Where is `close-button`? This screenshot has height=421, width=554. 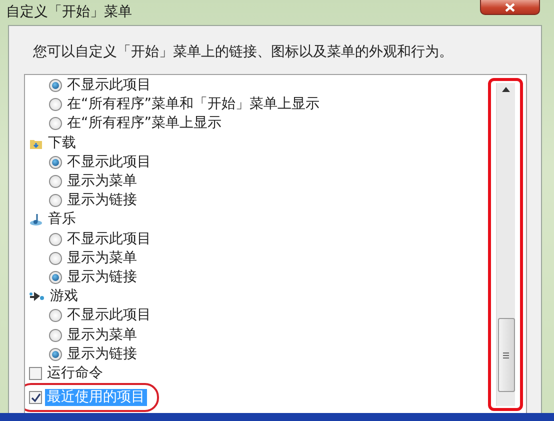
close-button is located at coordinates (510, 7).